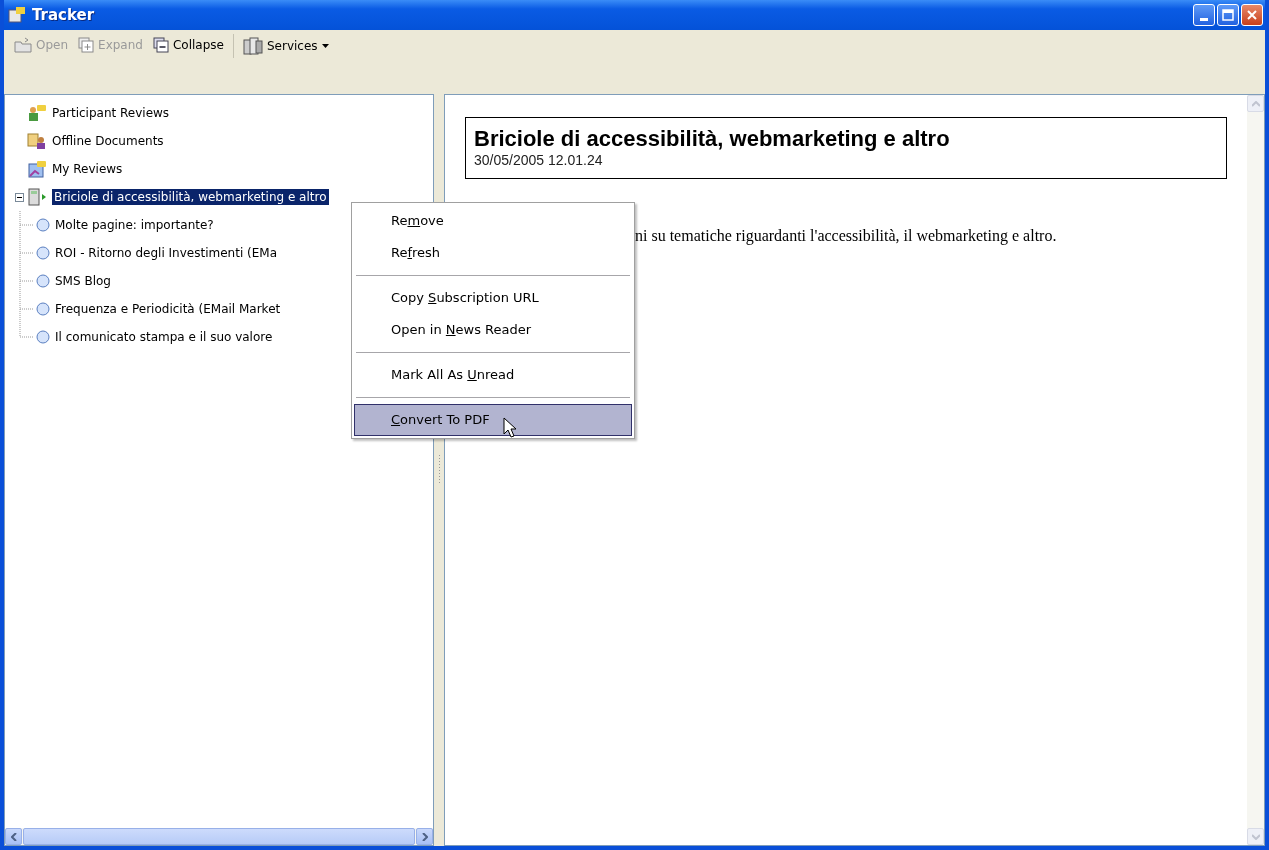  What do you see at coordinates (285, 46) in the screenshot?
I see `toolbar-button: Services` at bounding box center [285, 46].